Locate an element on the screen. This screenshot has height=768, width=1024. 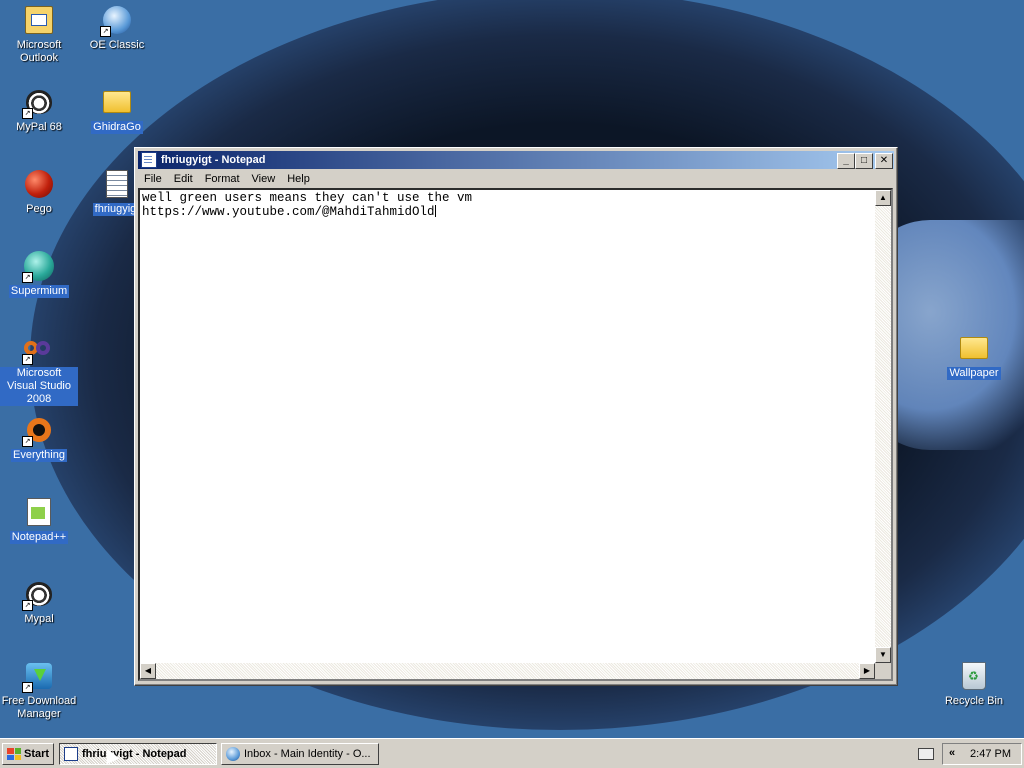
start-button: Start is located at coordinates (28, 754).